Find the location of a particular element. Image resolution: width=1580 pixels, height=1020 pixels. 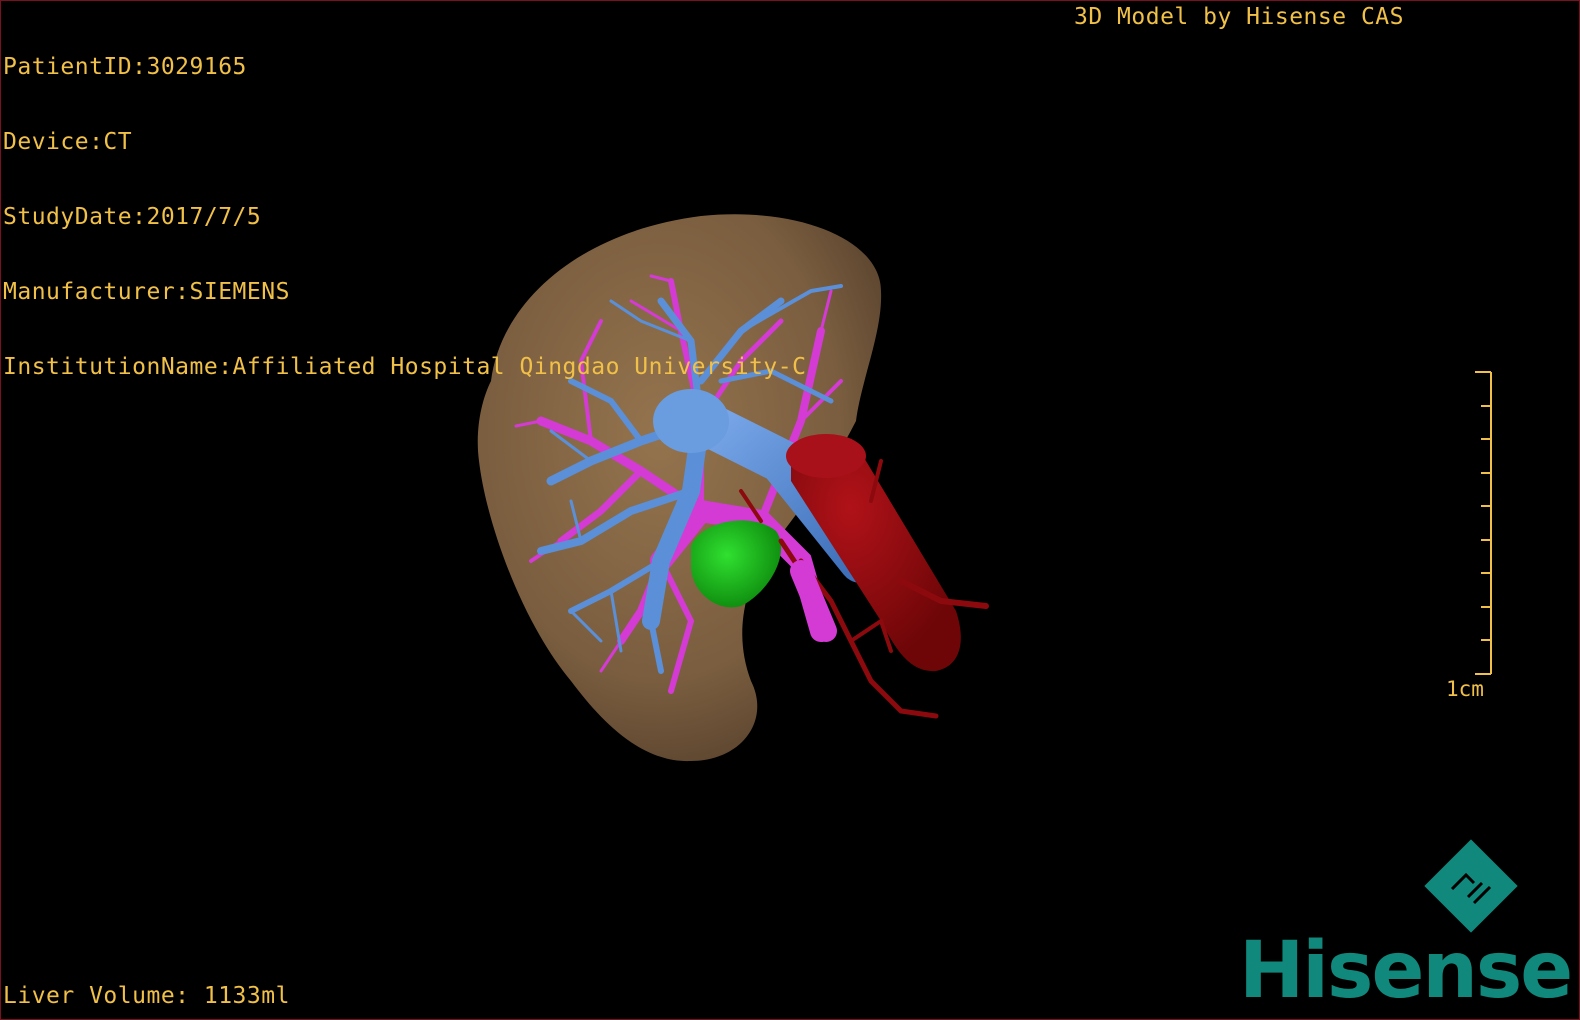

patient-id-text: PatientID:3029165 is located at coordinates (125, 67).